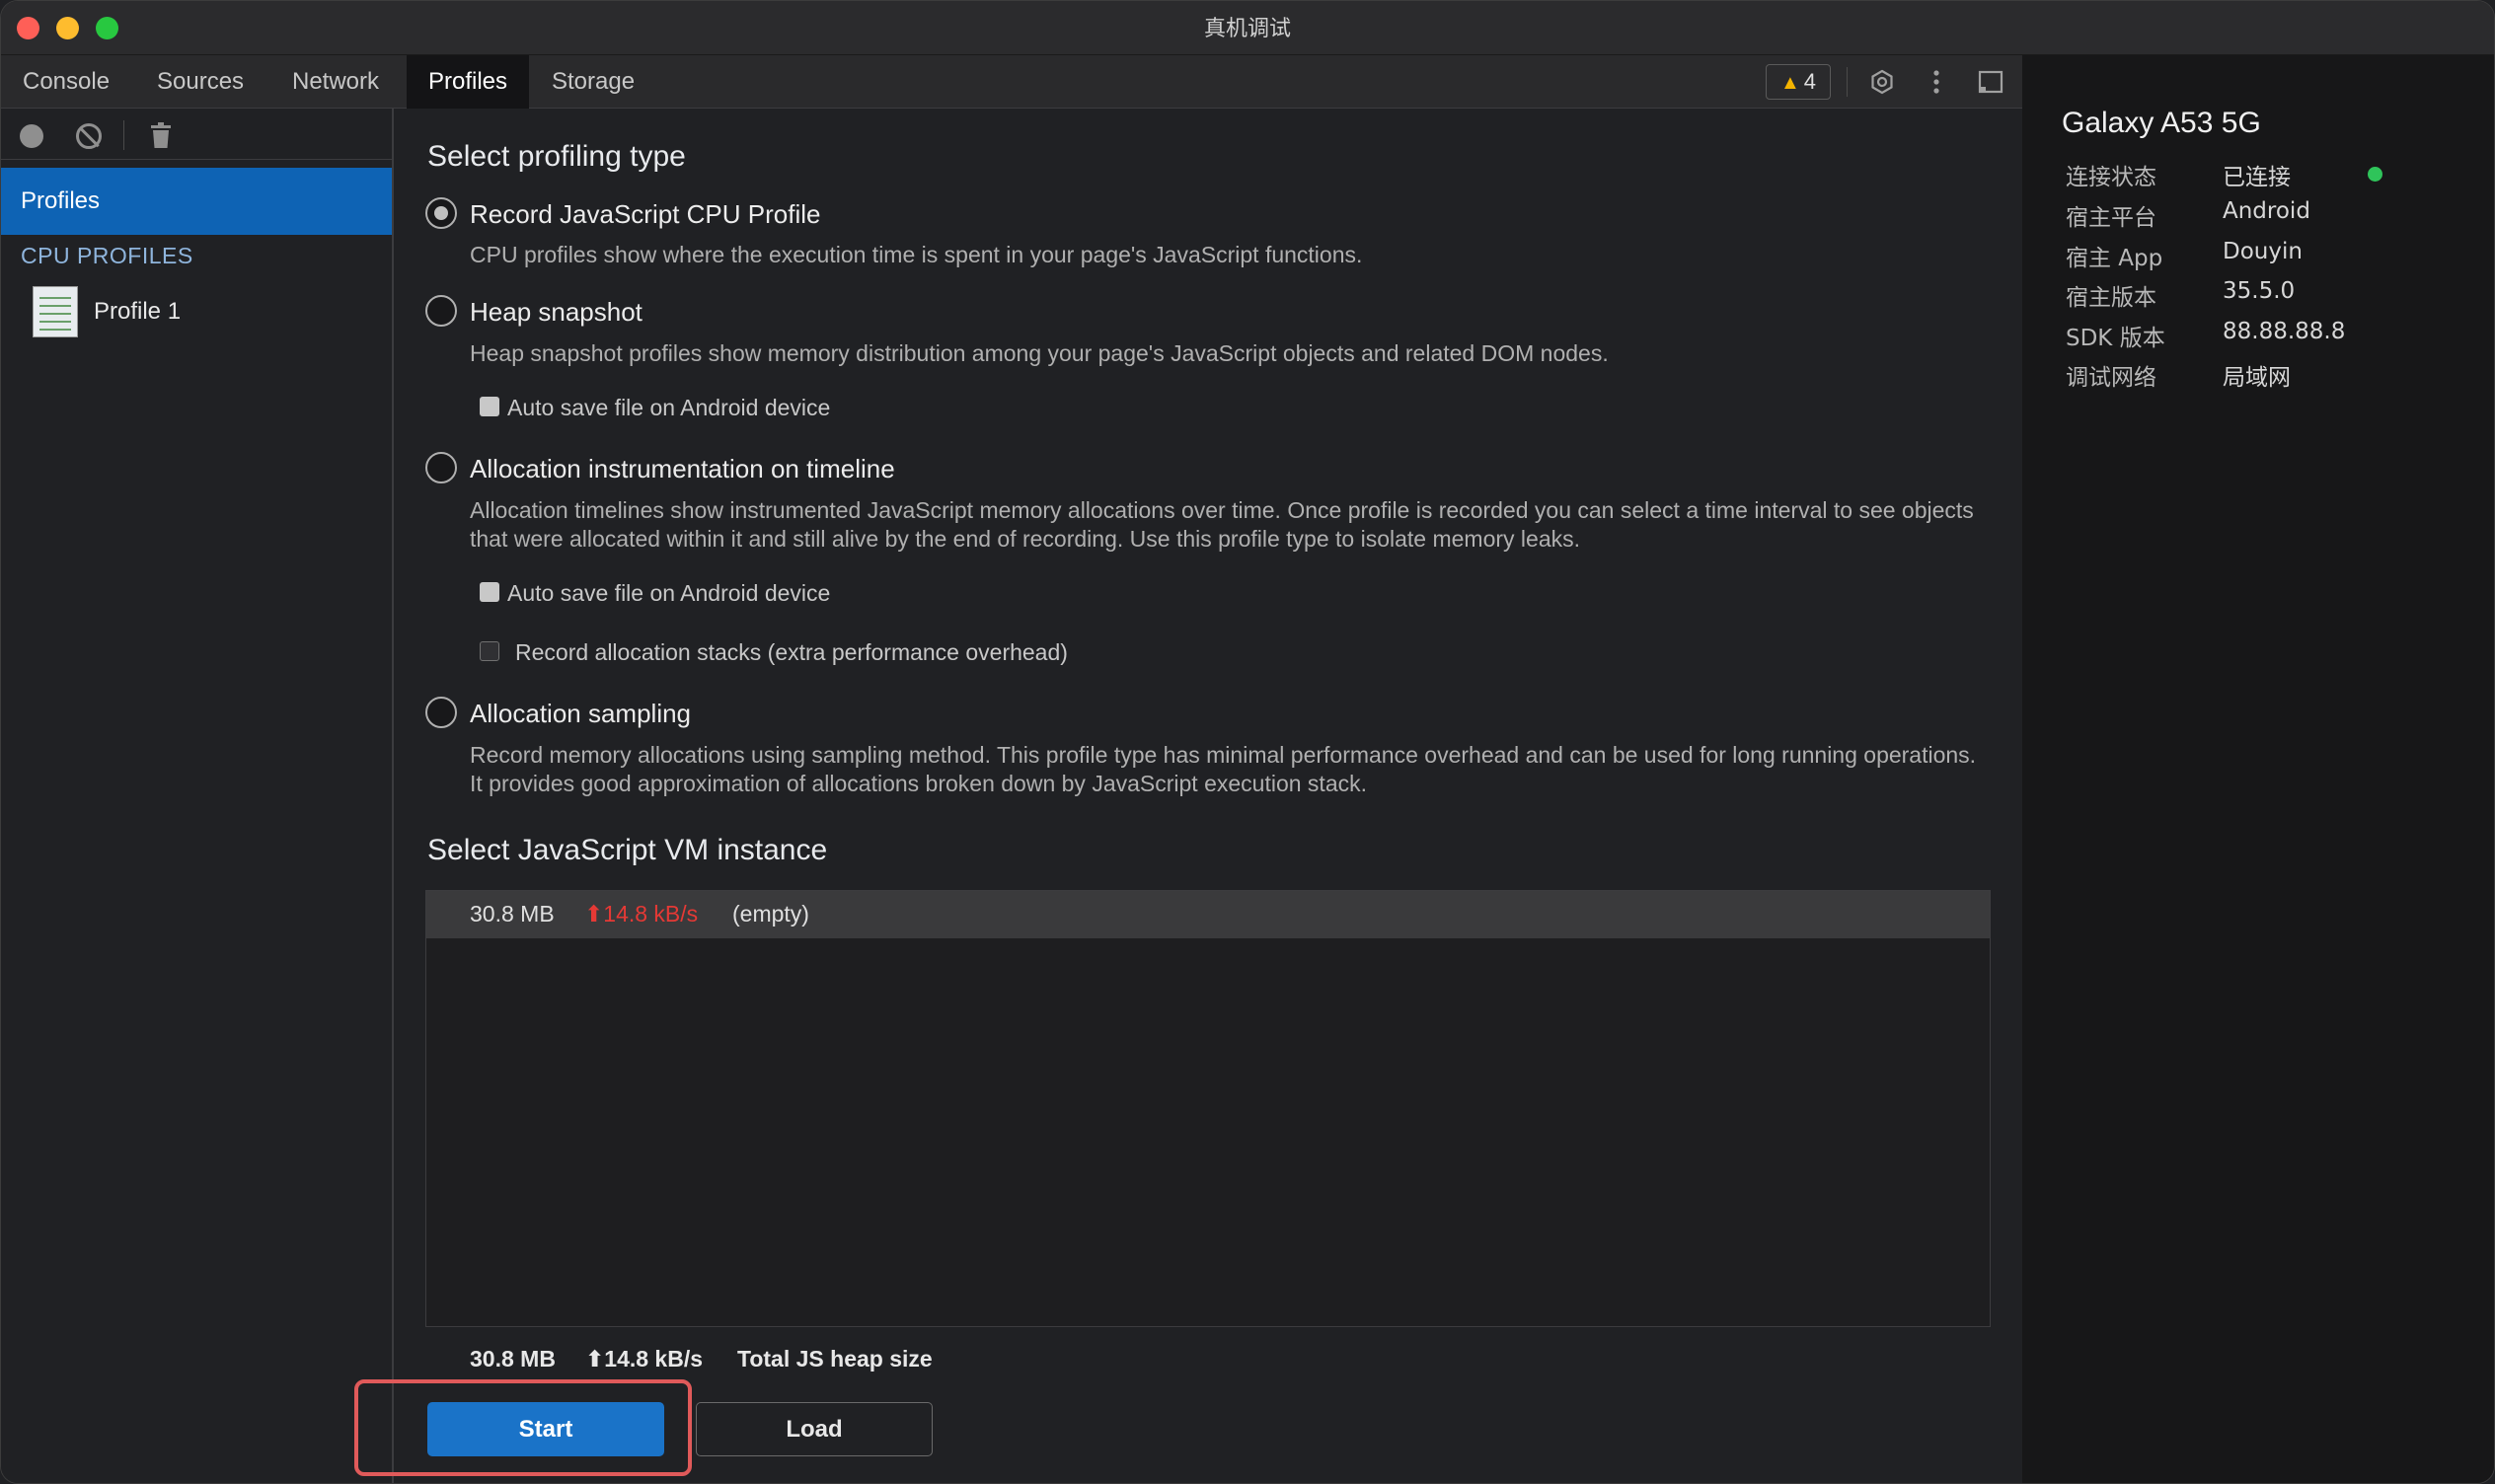  Describe the element at coordinates (124, 135) in the screenshot. I see `sidebar-toolbar-divider` at that location.